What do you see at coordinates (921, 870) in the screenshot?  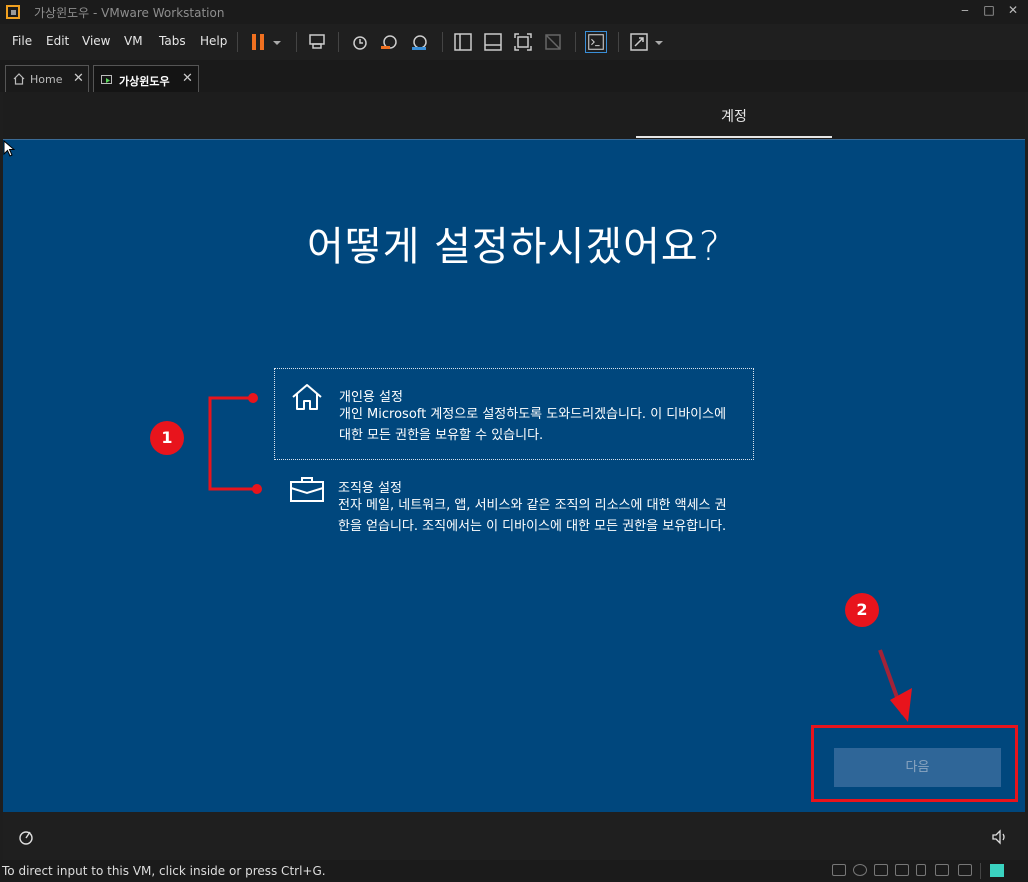 I see `usb-icon` at bounding box center [921, 870].